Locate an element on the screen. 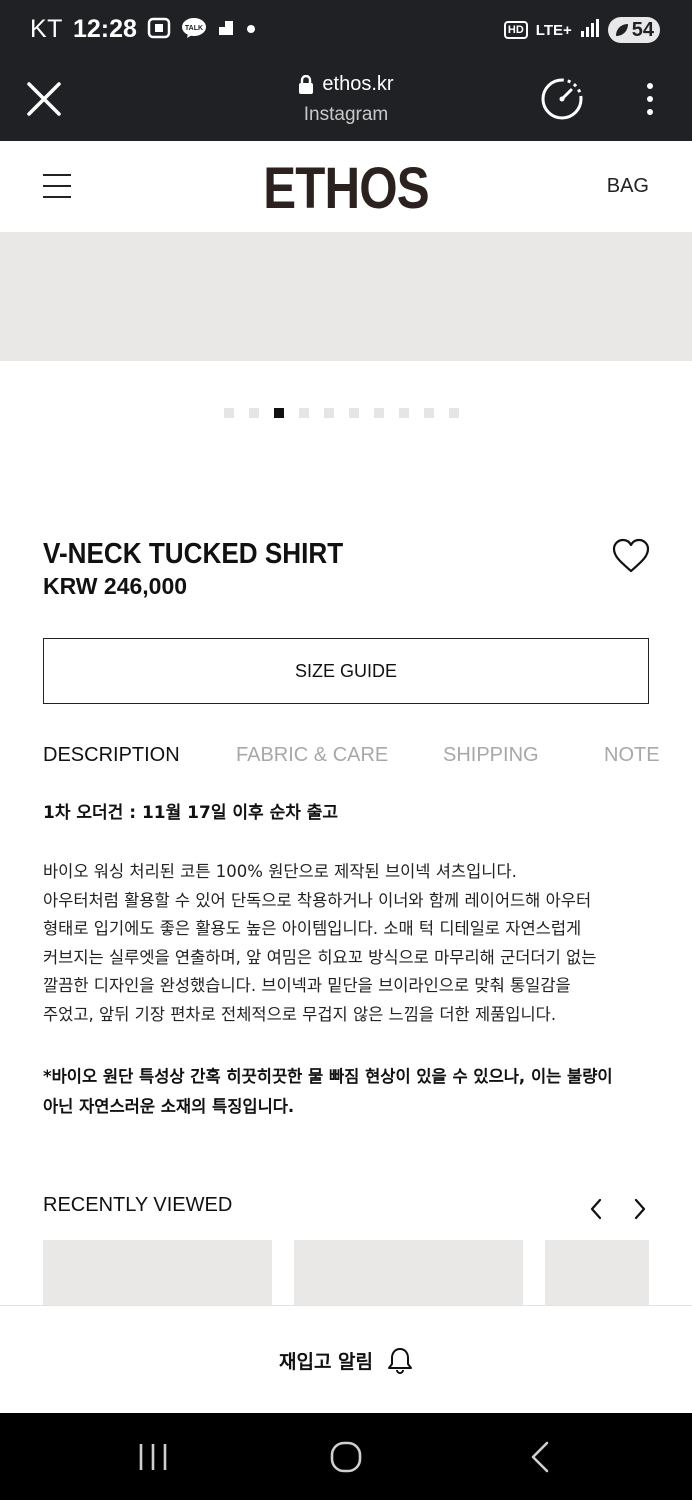 Image resolution: width=692 pixels, height=1500 pixels. bell-icon is located at coordinates (400, 1361).